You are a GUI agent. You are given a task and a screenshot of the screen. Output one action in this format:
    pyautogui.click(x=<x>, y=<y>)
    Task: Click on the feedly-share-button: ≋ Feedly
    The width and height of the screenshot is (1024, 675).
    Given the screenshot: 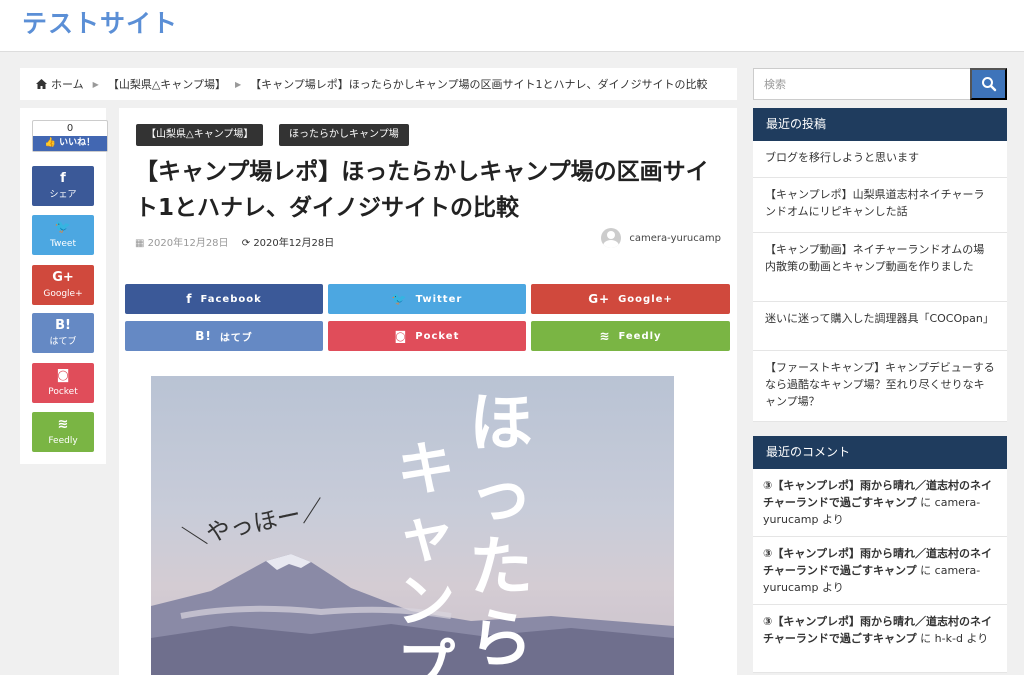 What is the action you would take?
    pyautogui.click(x=630, y=336)
    